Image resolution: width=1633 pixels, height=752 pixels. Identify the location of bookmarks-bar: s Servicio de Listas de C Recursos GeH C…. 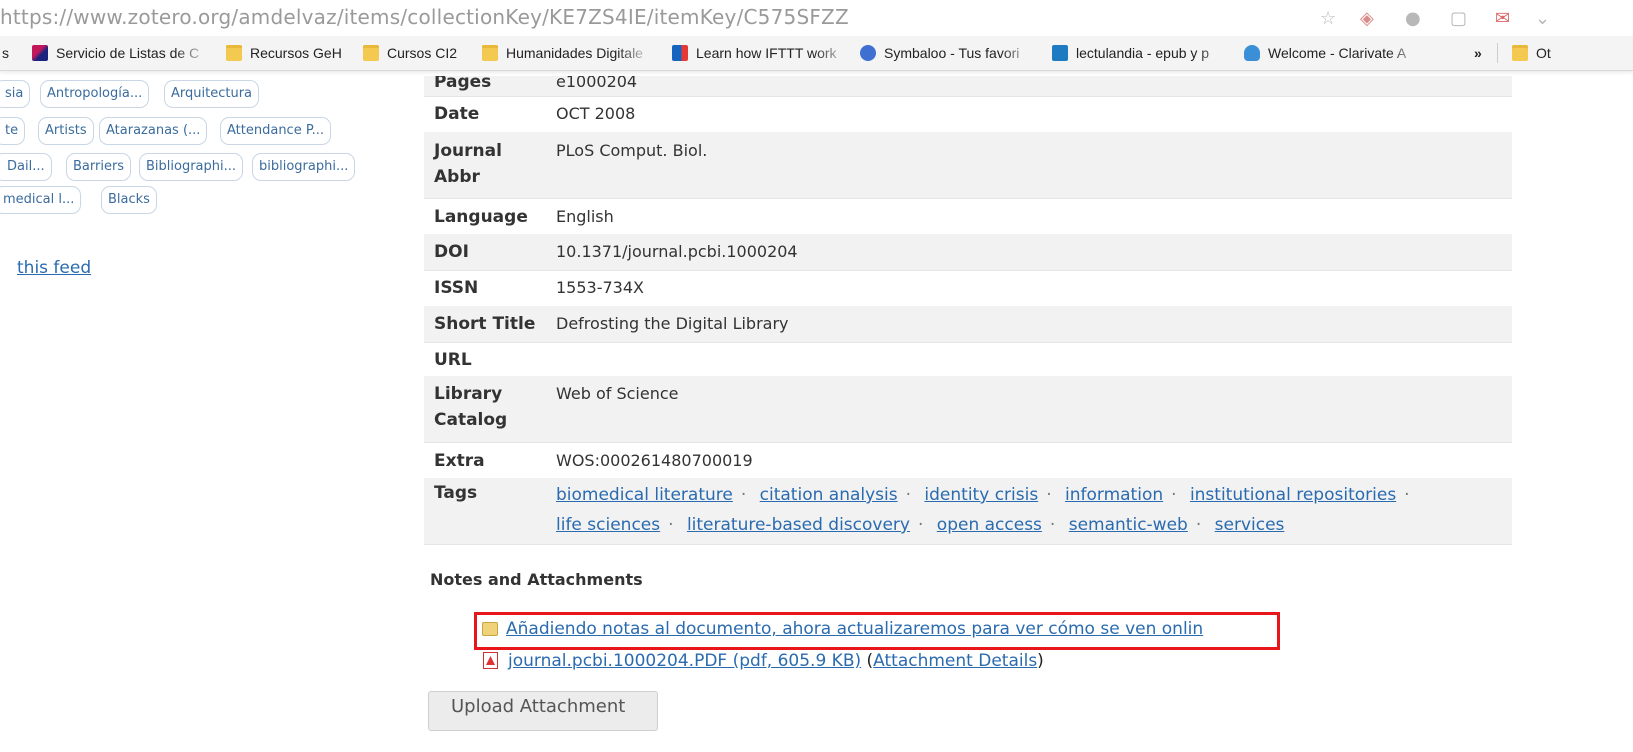
(816, 53).